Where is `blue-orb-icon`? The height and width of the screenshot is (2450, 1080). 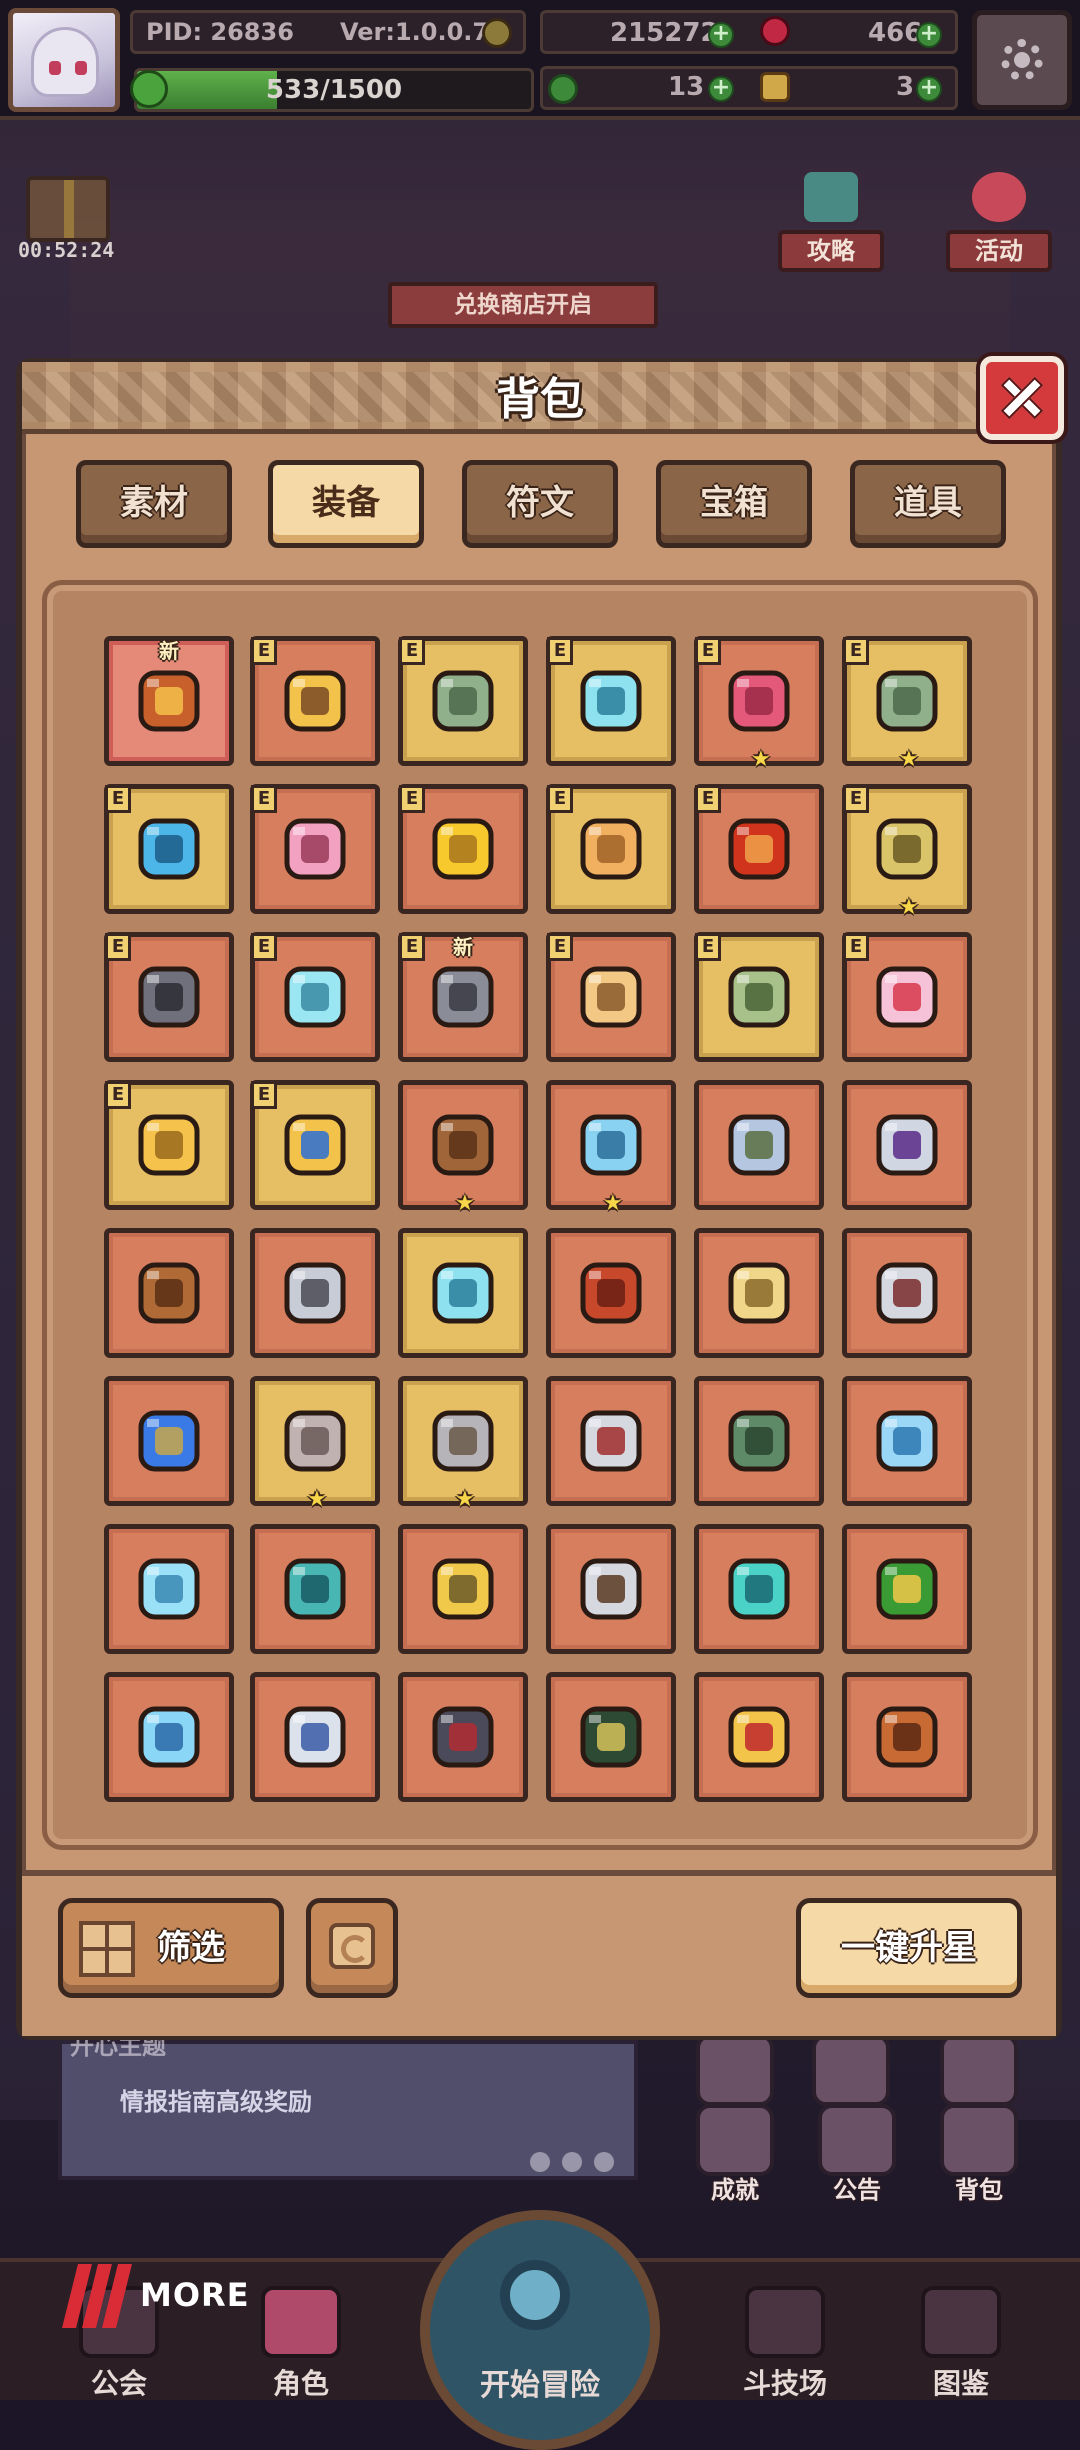
blue-orb-icon is located at coordinates (169, 849).